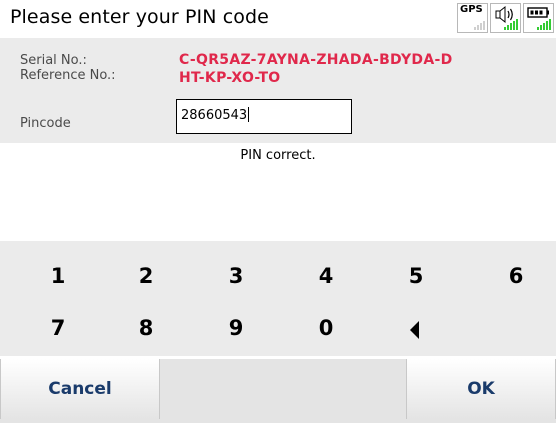 The width and height of the screenshot is (556, 423). Describe the element at coordinates (45, 123) in the screenshot. I see `pincode-label: Pincode` at that location.